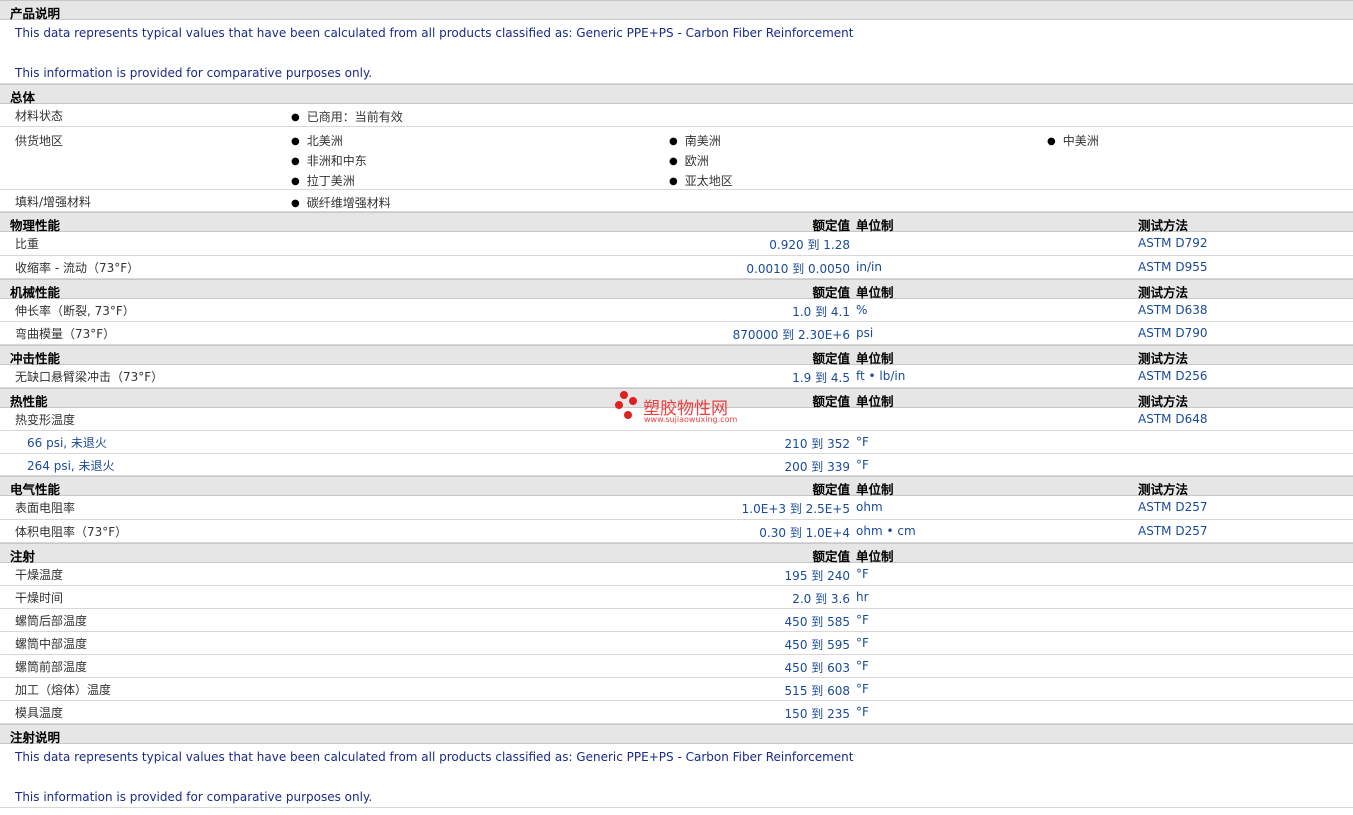 The width and height of the screenshot is (1353, 815). What do you see at coordinates (676, 597) in the screenshot?
I see `table-row: 干燥时间 2.0 到 3.6 hr` at bounding box center [676, 597].